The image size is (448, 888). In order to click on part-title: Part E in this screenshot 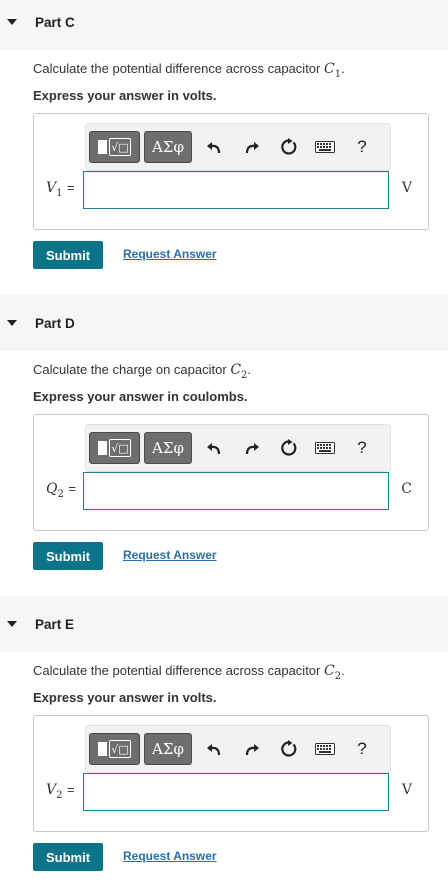, I will do `click(55, 624)`.